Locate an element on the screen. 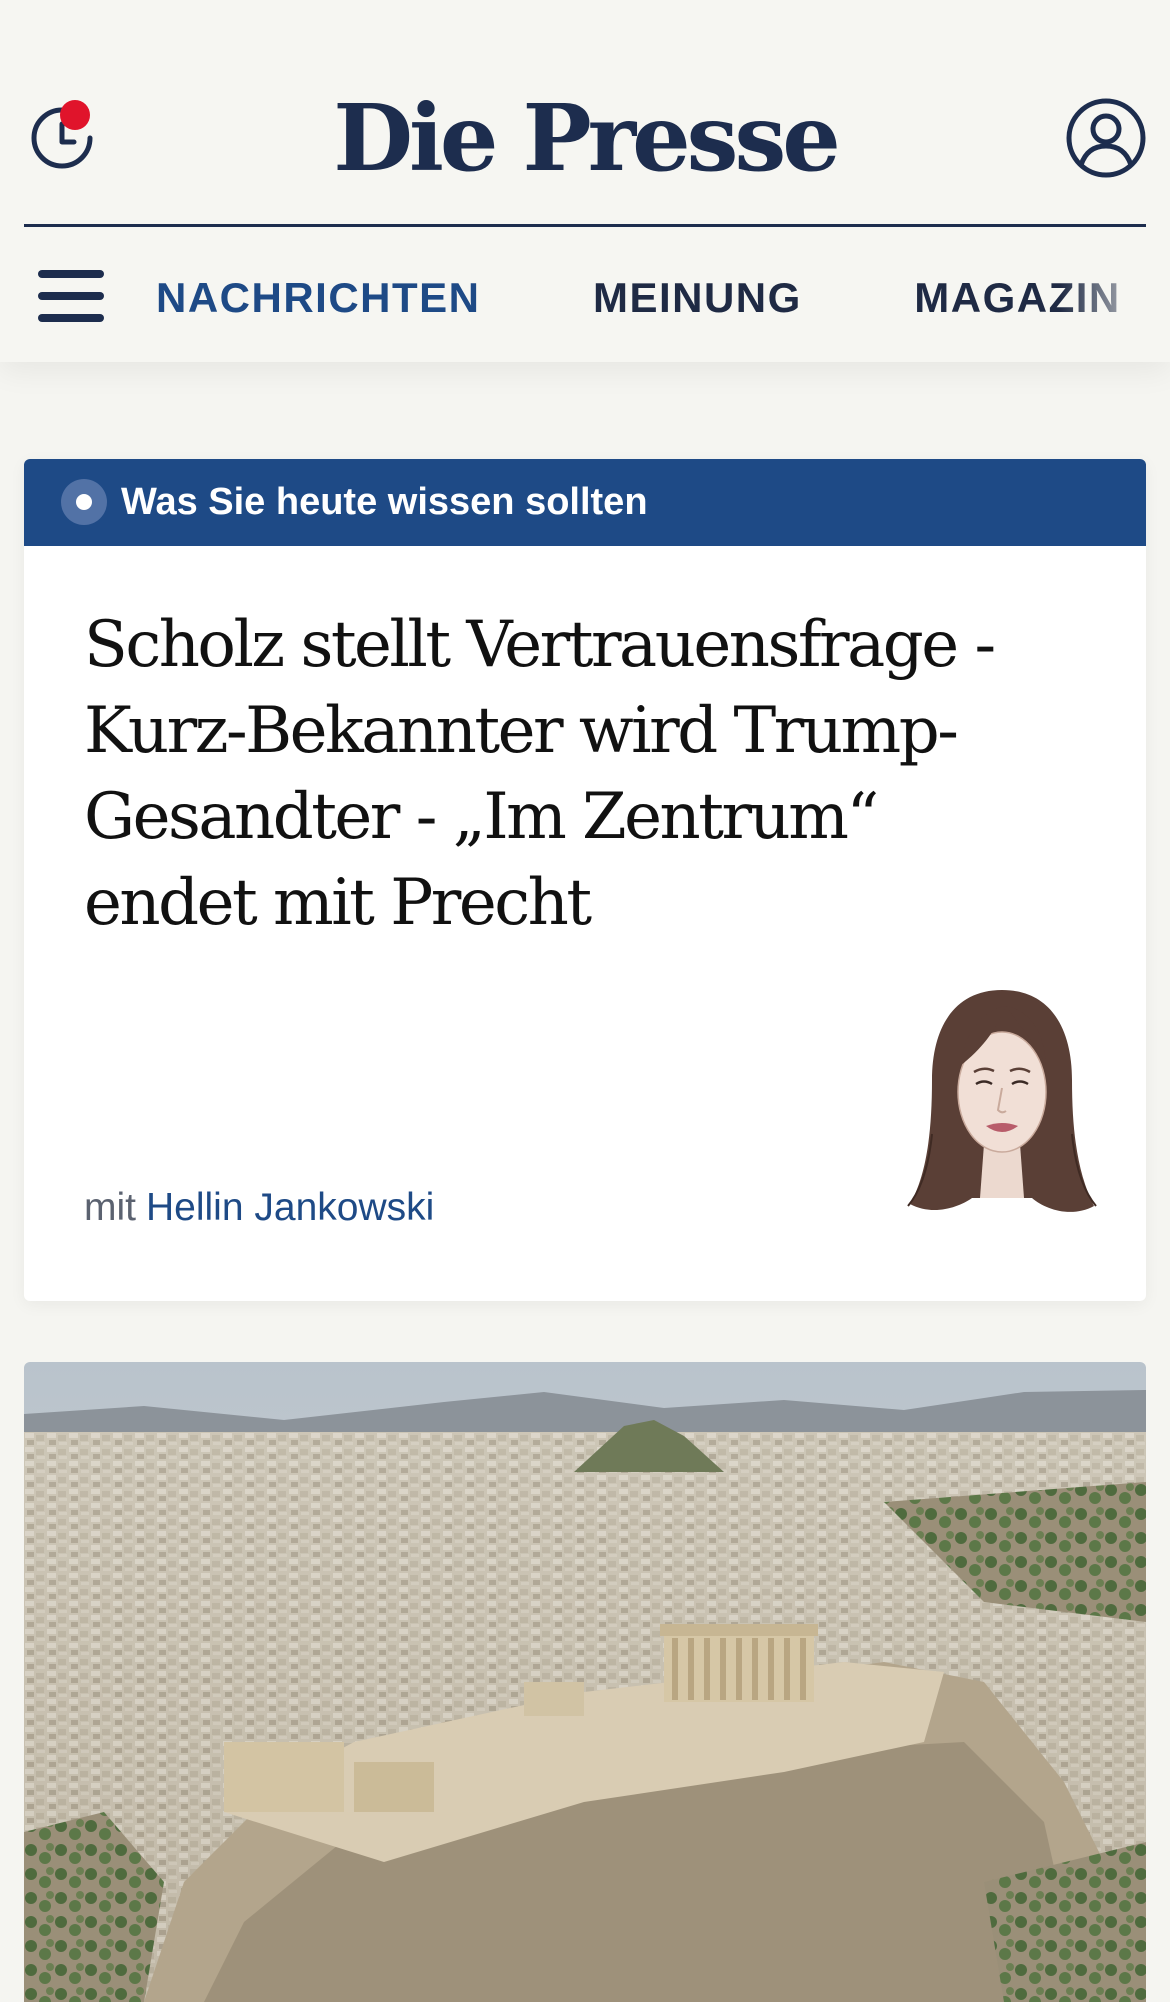 This screenshot has width=1170, height=2002. account-button is located at coordinates (1106, 138).